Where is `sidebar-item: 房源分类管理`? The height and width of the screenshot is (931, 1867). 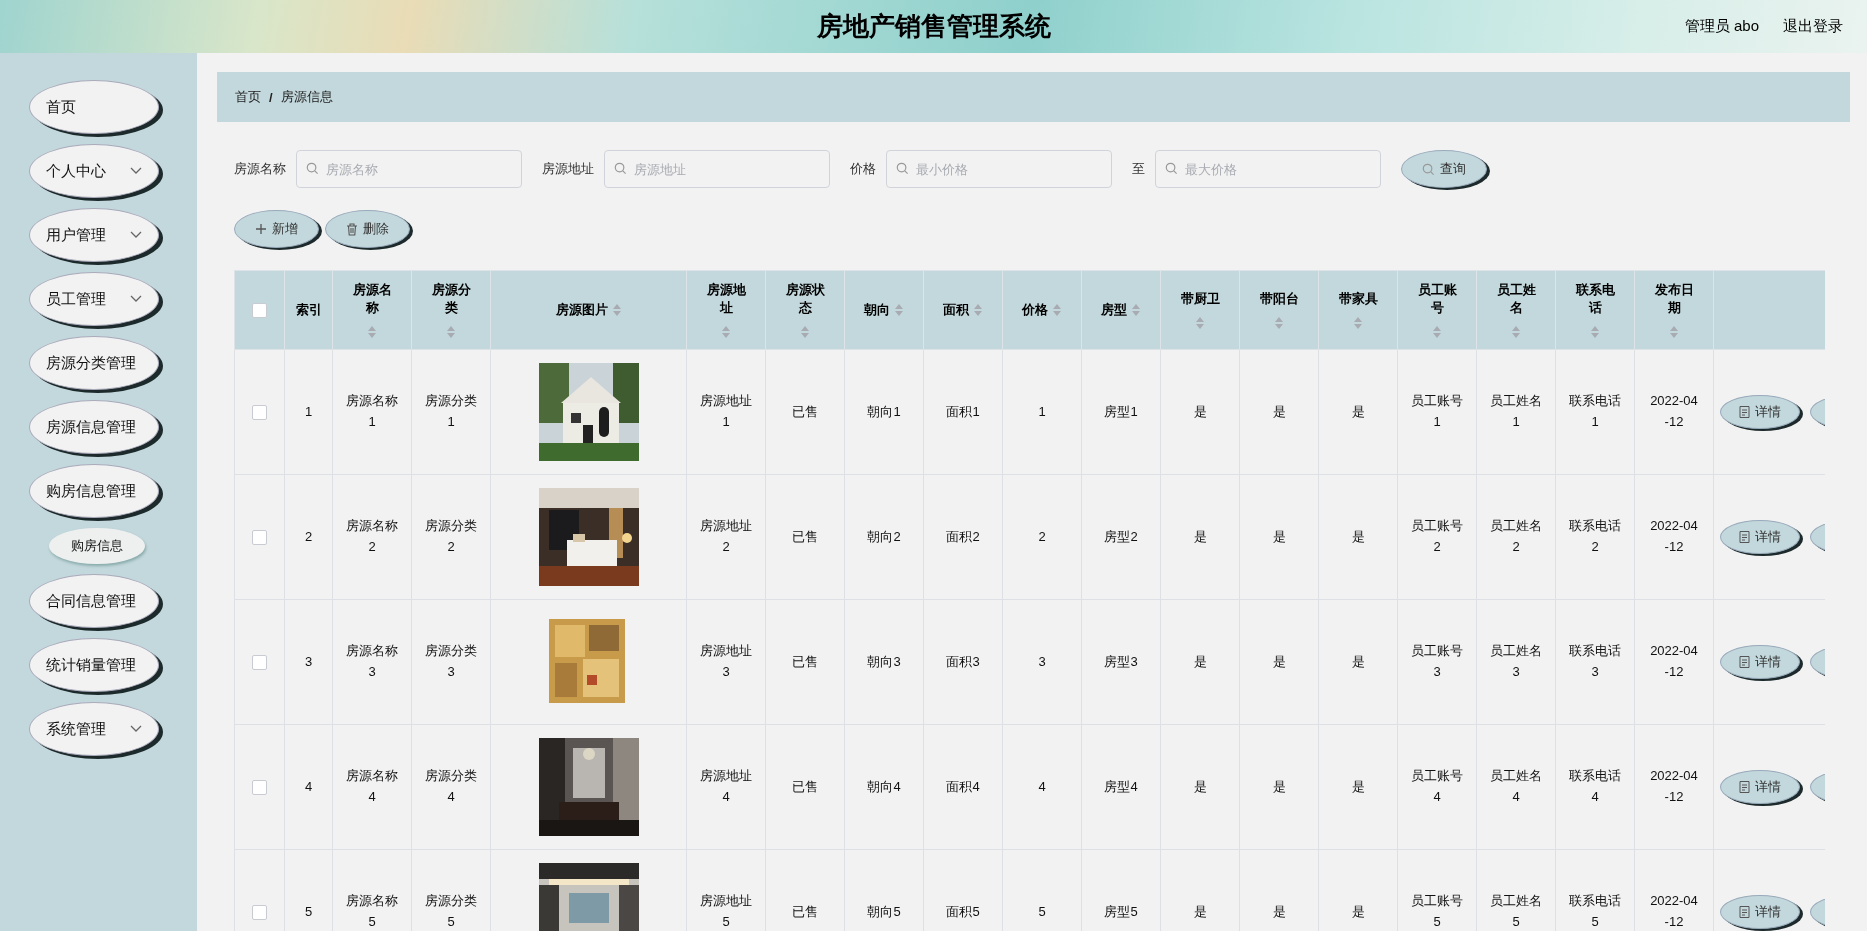
sidebar-item: 房源分类管理 is located at coordinates (94, 363).